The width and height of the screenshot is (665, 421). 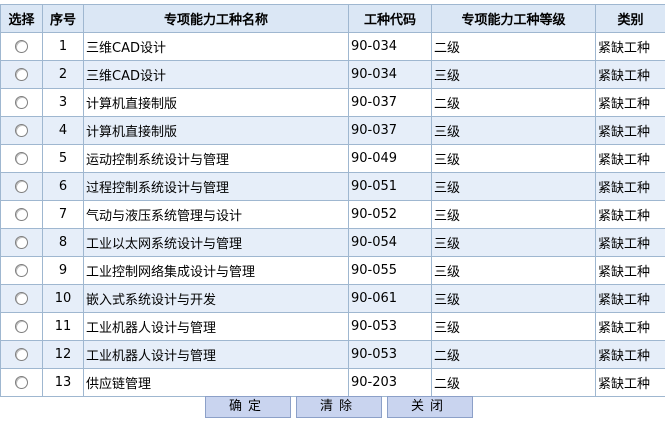 I want to click on table-row: 5 运动控制系统设计与管理 90-049 三级 紧缺工种, so click(x=332, y=158).